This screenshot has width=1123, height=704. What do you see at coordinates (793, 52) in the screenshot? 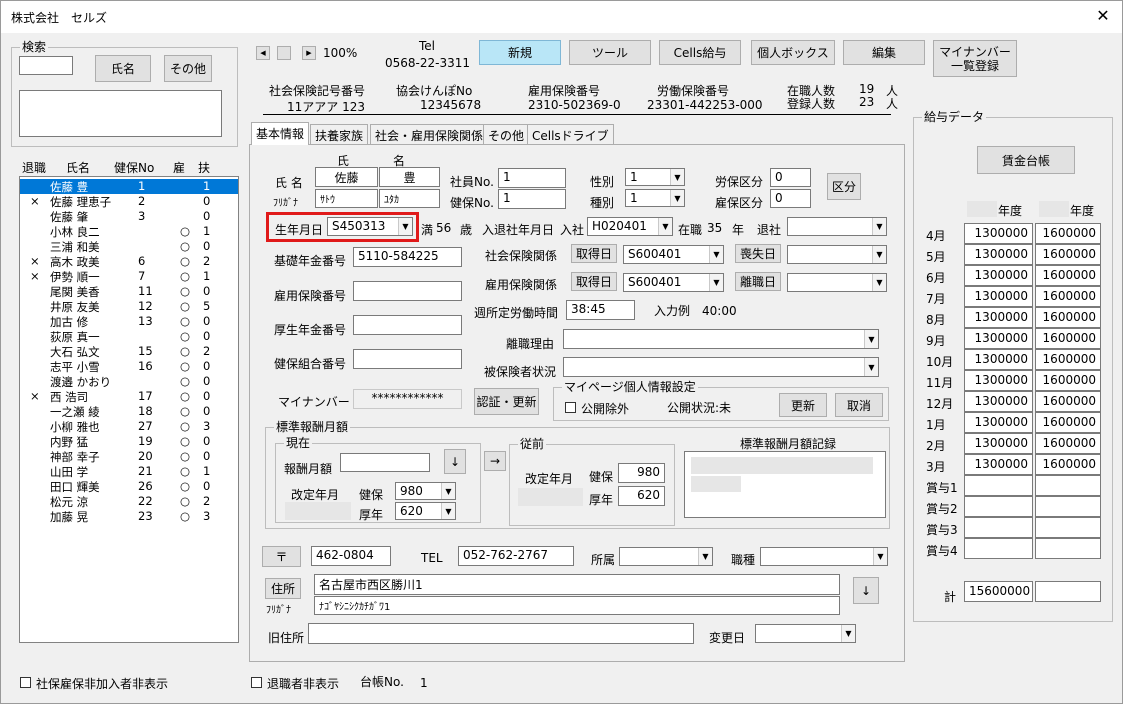
I see `personal-box-button: 個人ボックス` at bounding box center [793, 52].